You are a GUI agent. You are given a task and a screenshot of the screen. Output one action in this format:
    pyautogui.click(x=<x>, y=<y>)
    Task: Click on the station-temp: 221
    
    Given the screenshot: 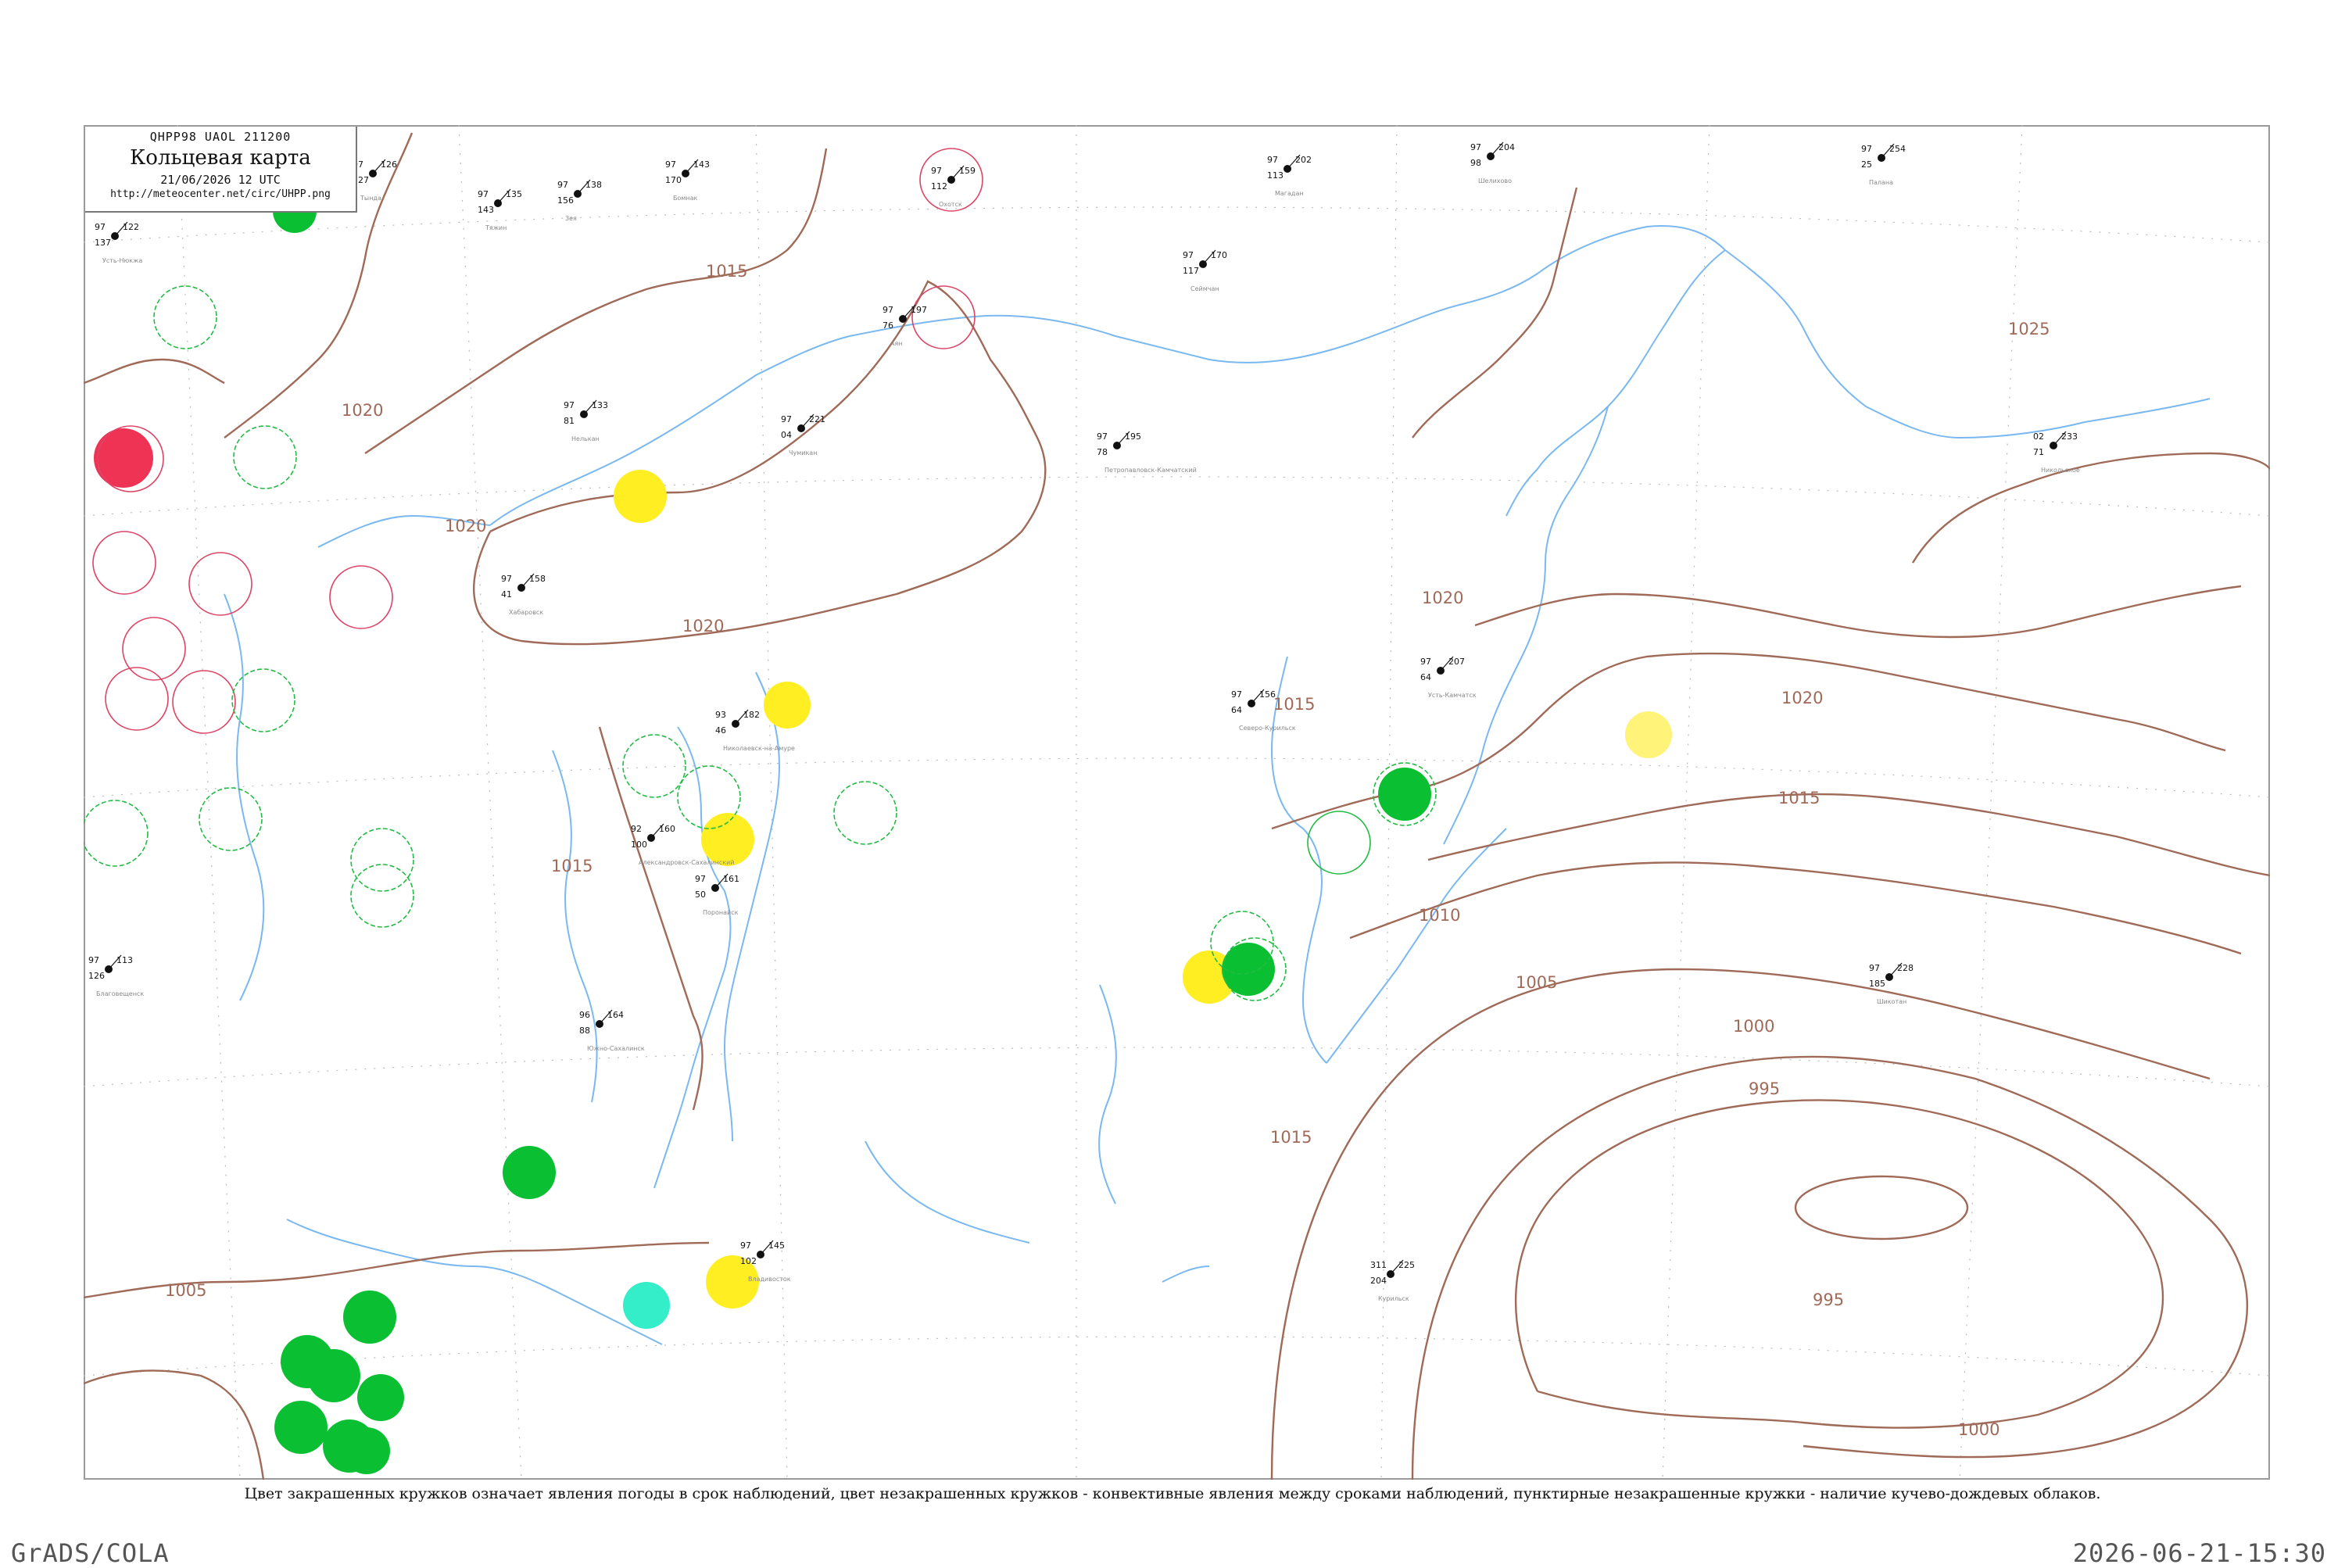 What is the action you would take?
    pyautogui.click(x=817, y=419)
    